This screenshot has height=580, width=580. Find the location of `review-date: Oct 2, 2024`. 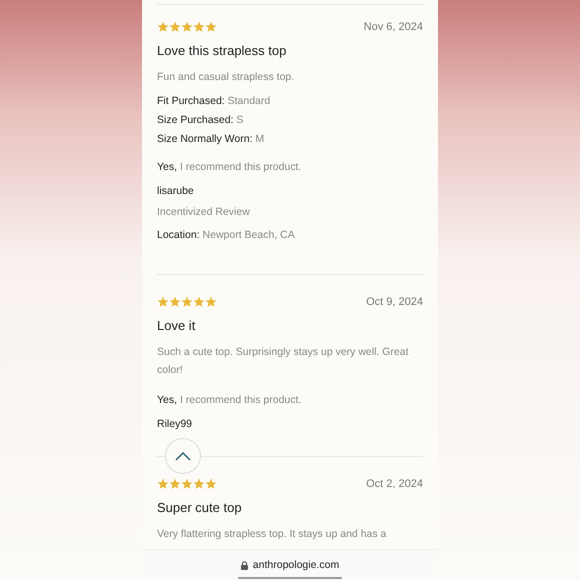

review-date: Oct 2, 2024 is located at coordinates (394, 484).